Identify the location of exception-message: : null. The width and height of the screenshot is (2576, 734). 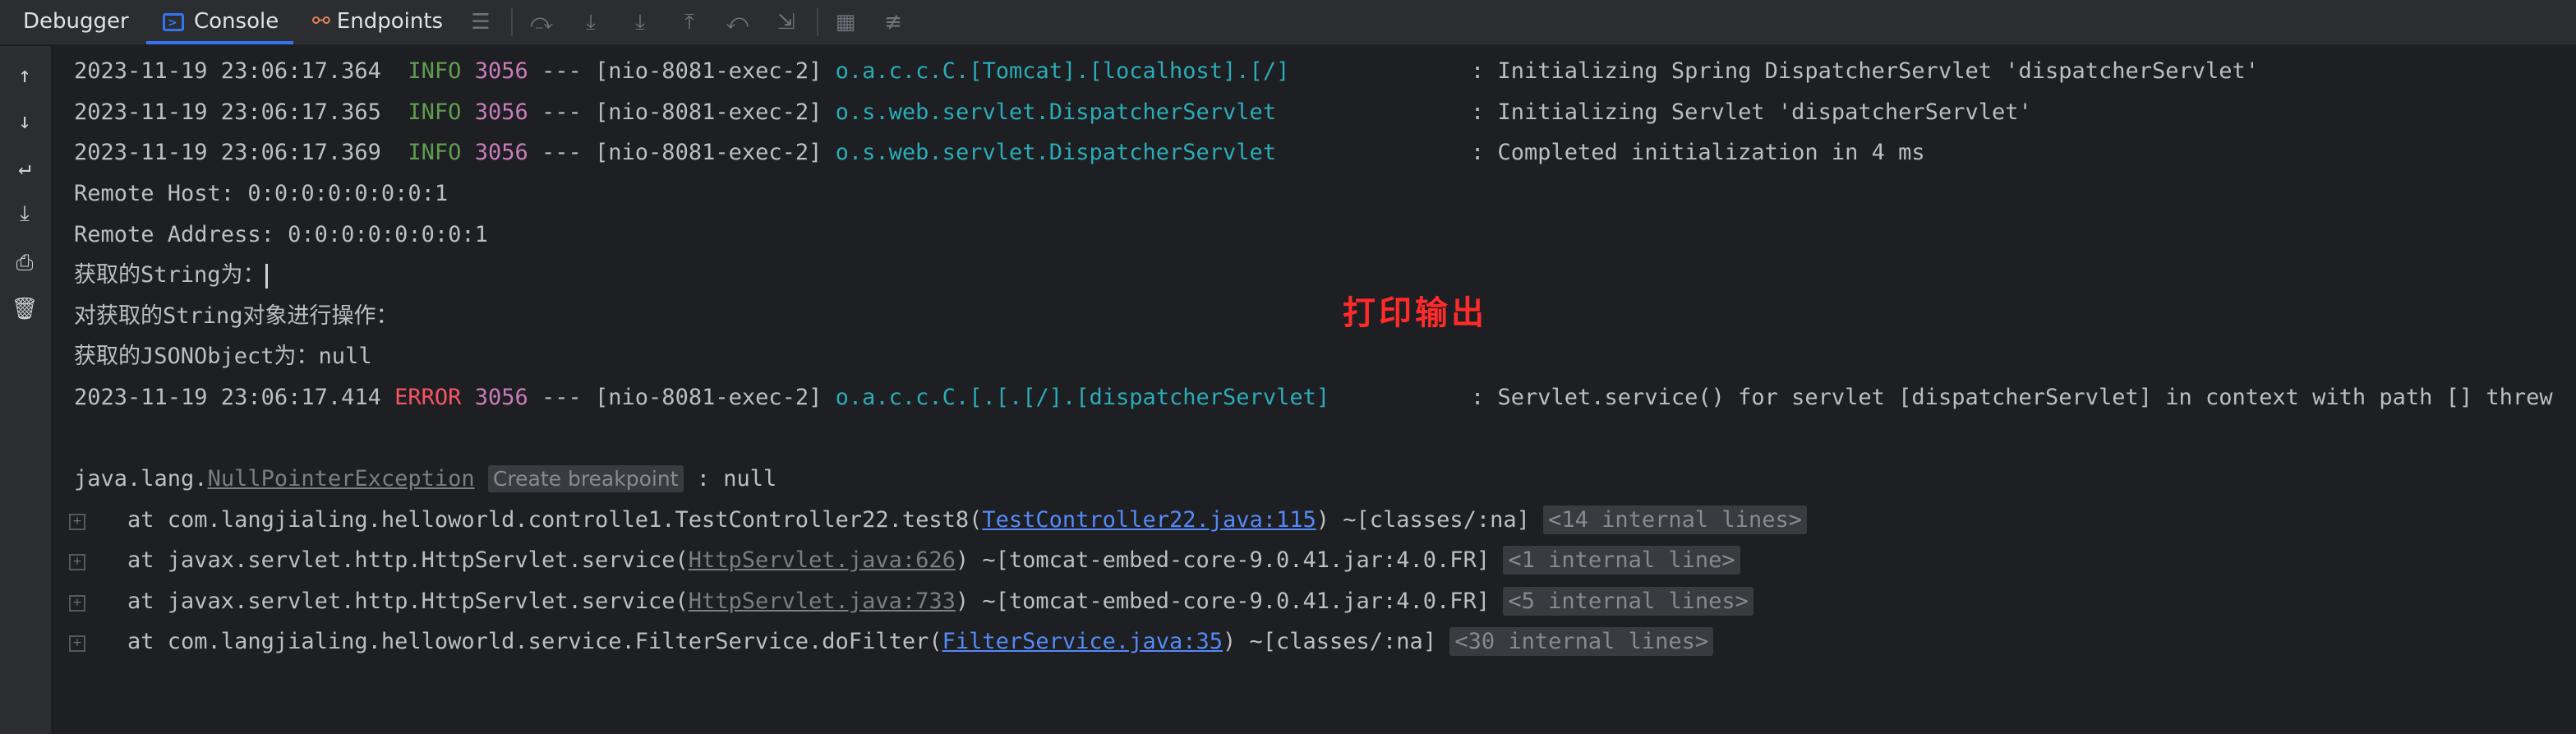
(730, 479).